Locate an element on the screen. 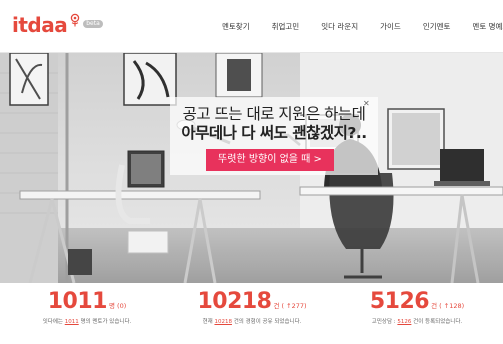  nav-guide: 가이드 is located at coordinates (390, 26).